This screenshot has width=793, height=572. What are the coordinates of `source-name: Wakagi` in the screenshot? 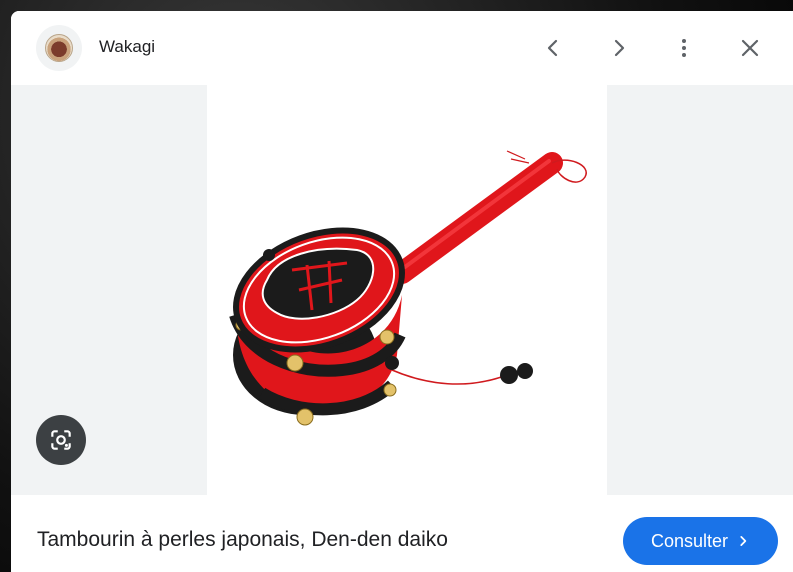 It's located at (127, 47).